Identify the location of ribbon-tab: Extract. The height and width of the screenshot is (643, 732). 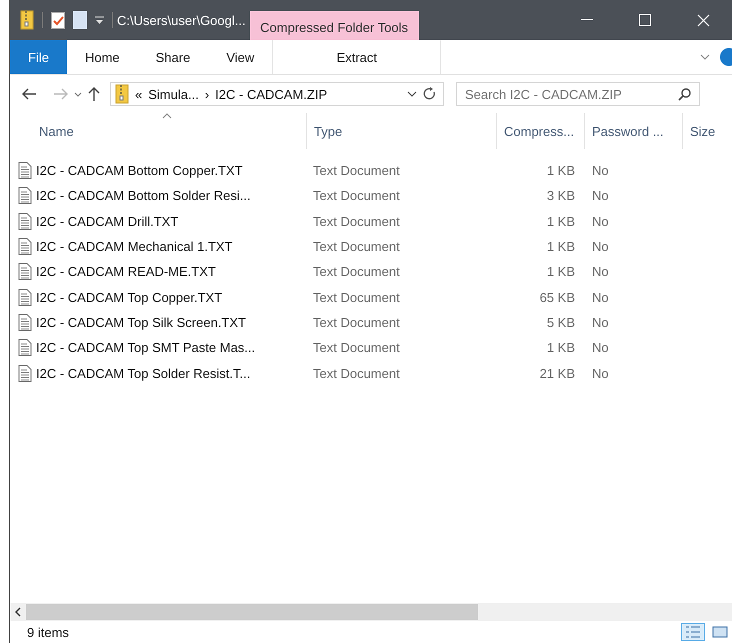
(357, 57).